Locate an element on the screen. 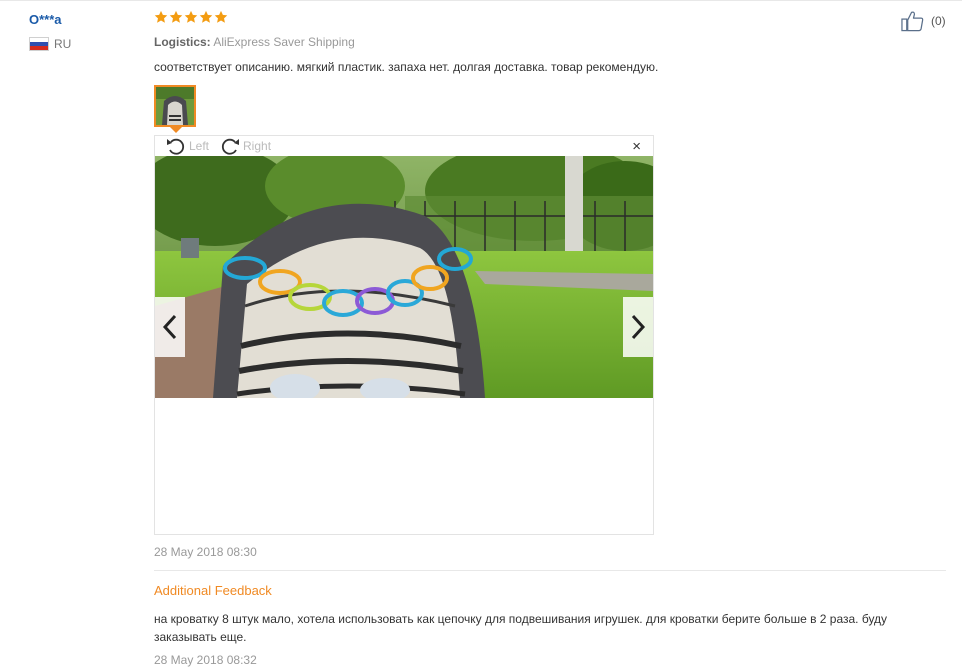 This screenshot has width=962, height=672. previous-photo-button is located at coordinates (170, 327).